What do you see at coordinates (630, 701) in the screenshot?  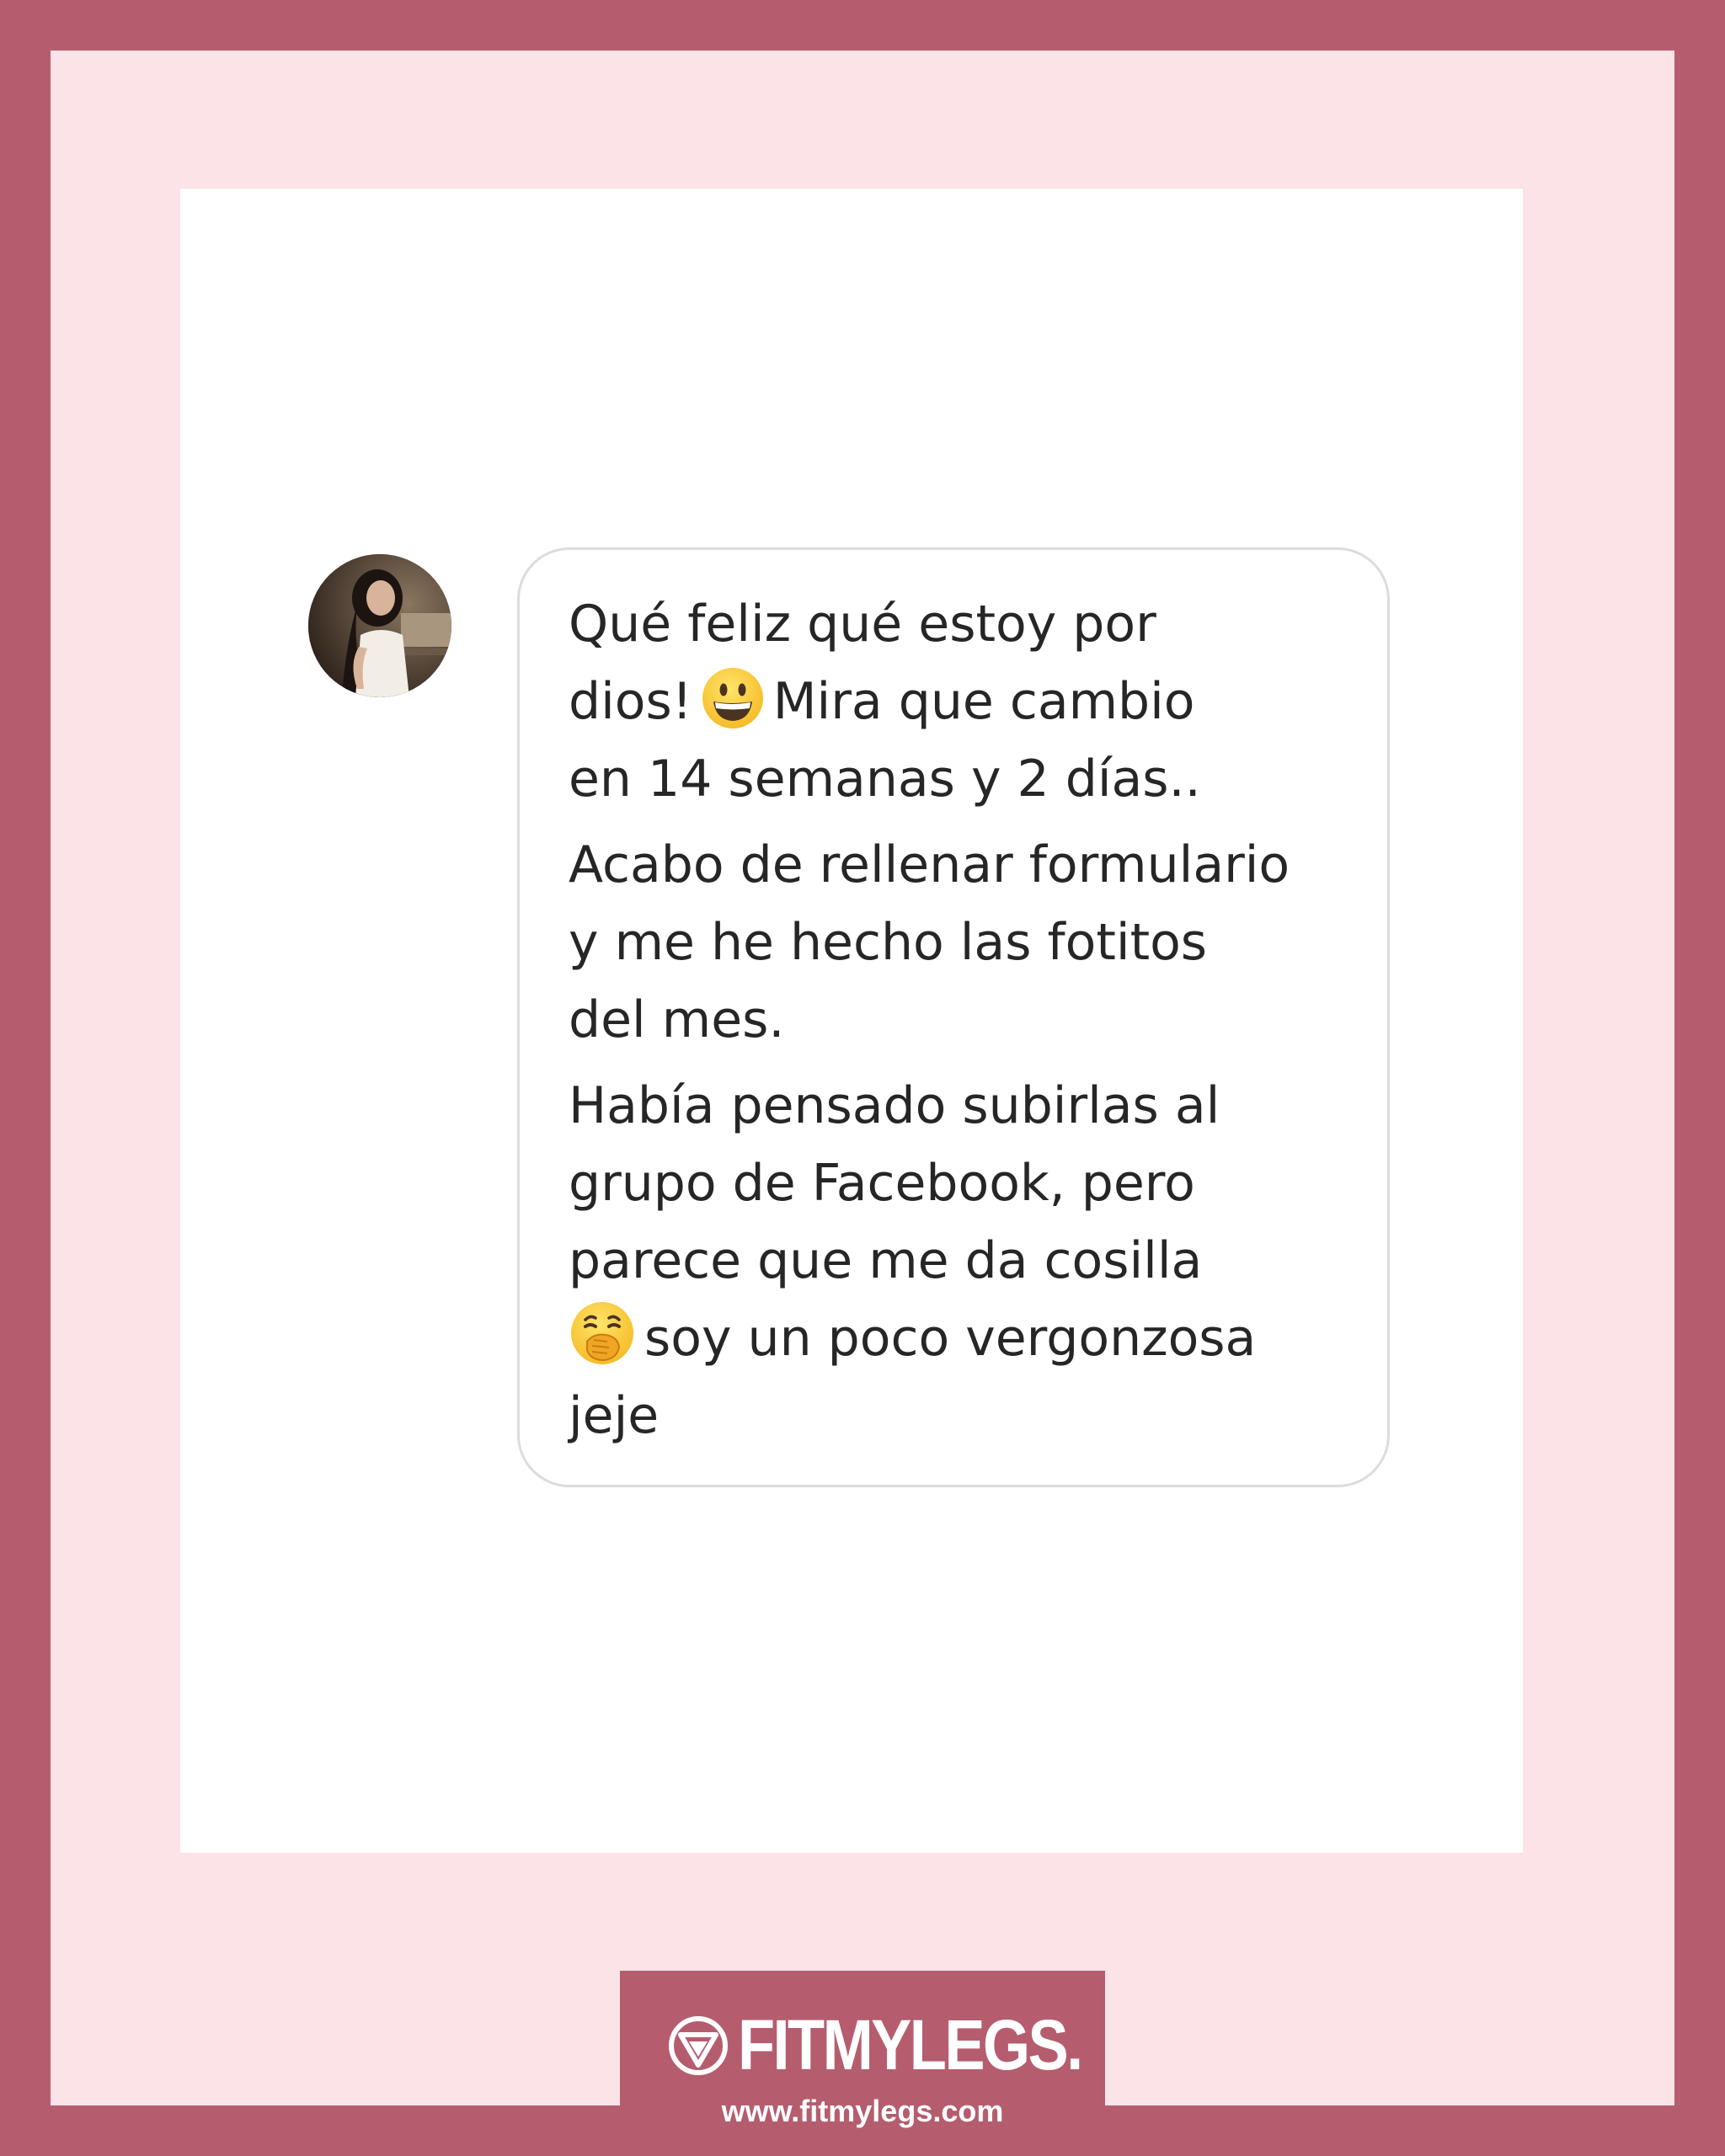 I see `message-text: dios!` at bounding box center [630, 701].